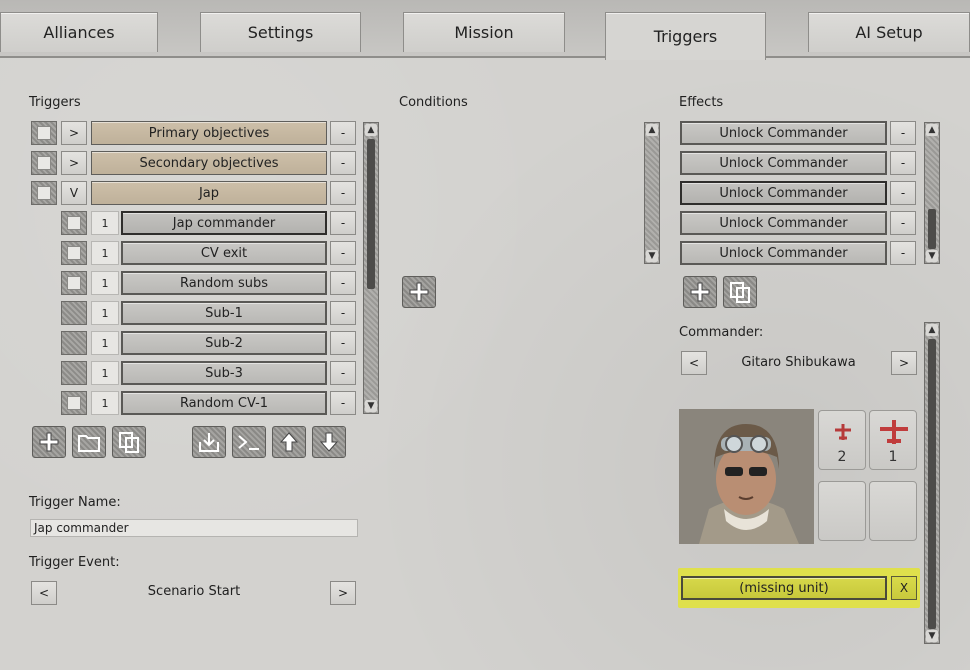 The height and width of the screenshot is (670, 970). I want to click on tab-alliances: Alliances, so click(79, 32).